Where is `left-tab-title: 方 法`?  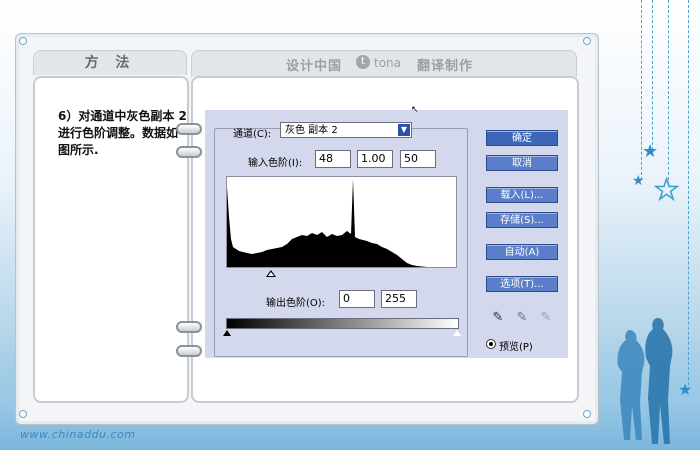
left-tab-title: 方 法 is located at coordinates (110, 62).